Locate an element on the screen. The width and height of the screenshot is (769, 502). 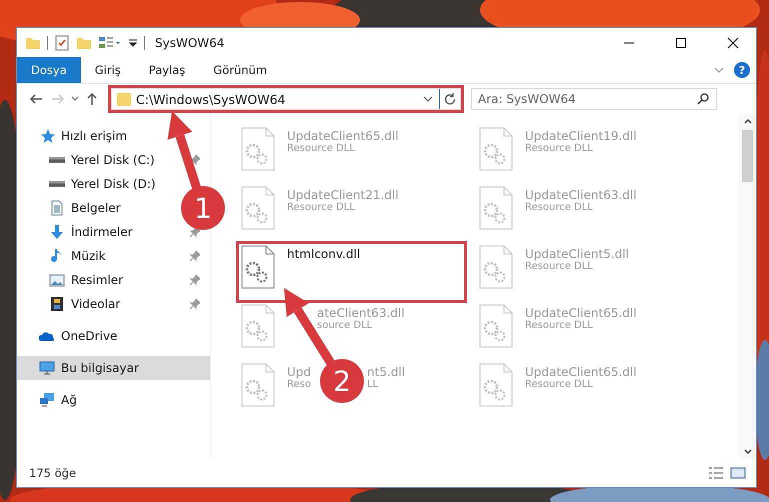
address-path: C:\Windows\SysWOW64 is located at coordinates (210, 99).